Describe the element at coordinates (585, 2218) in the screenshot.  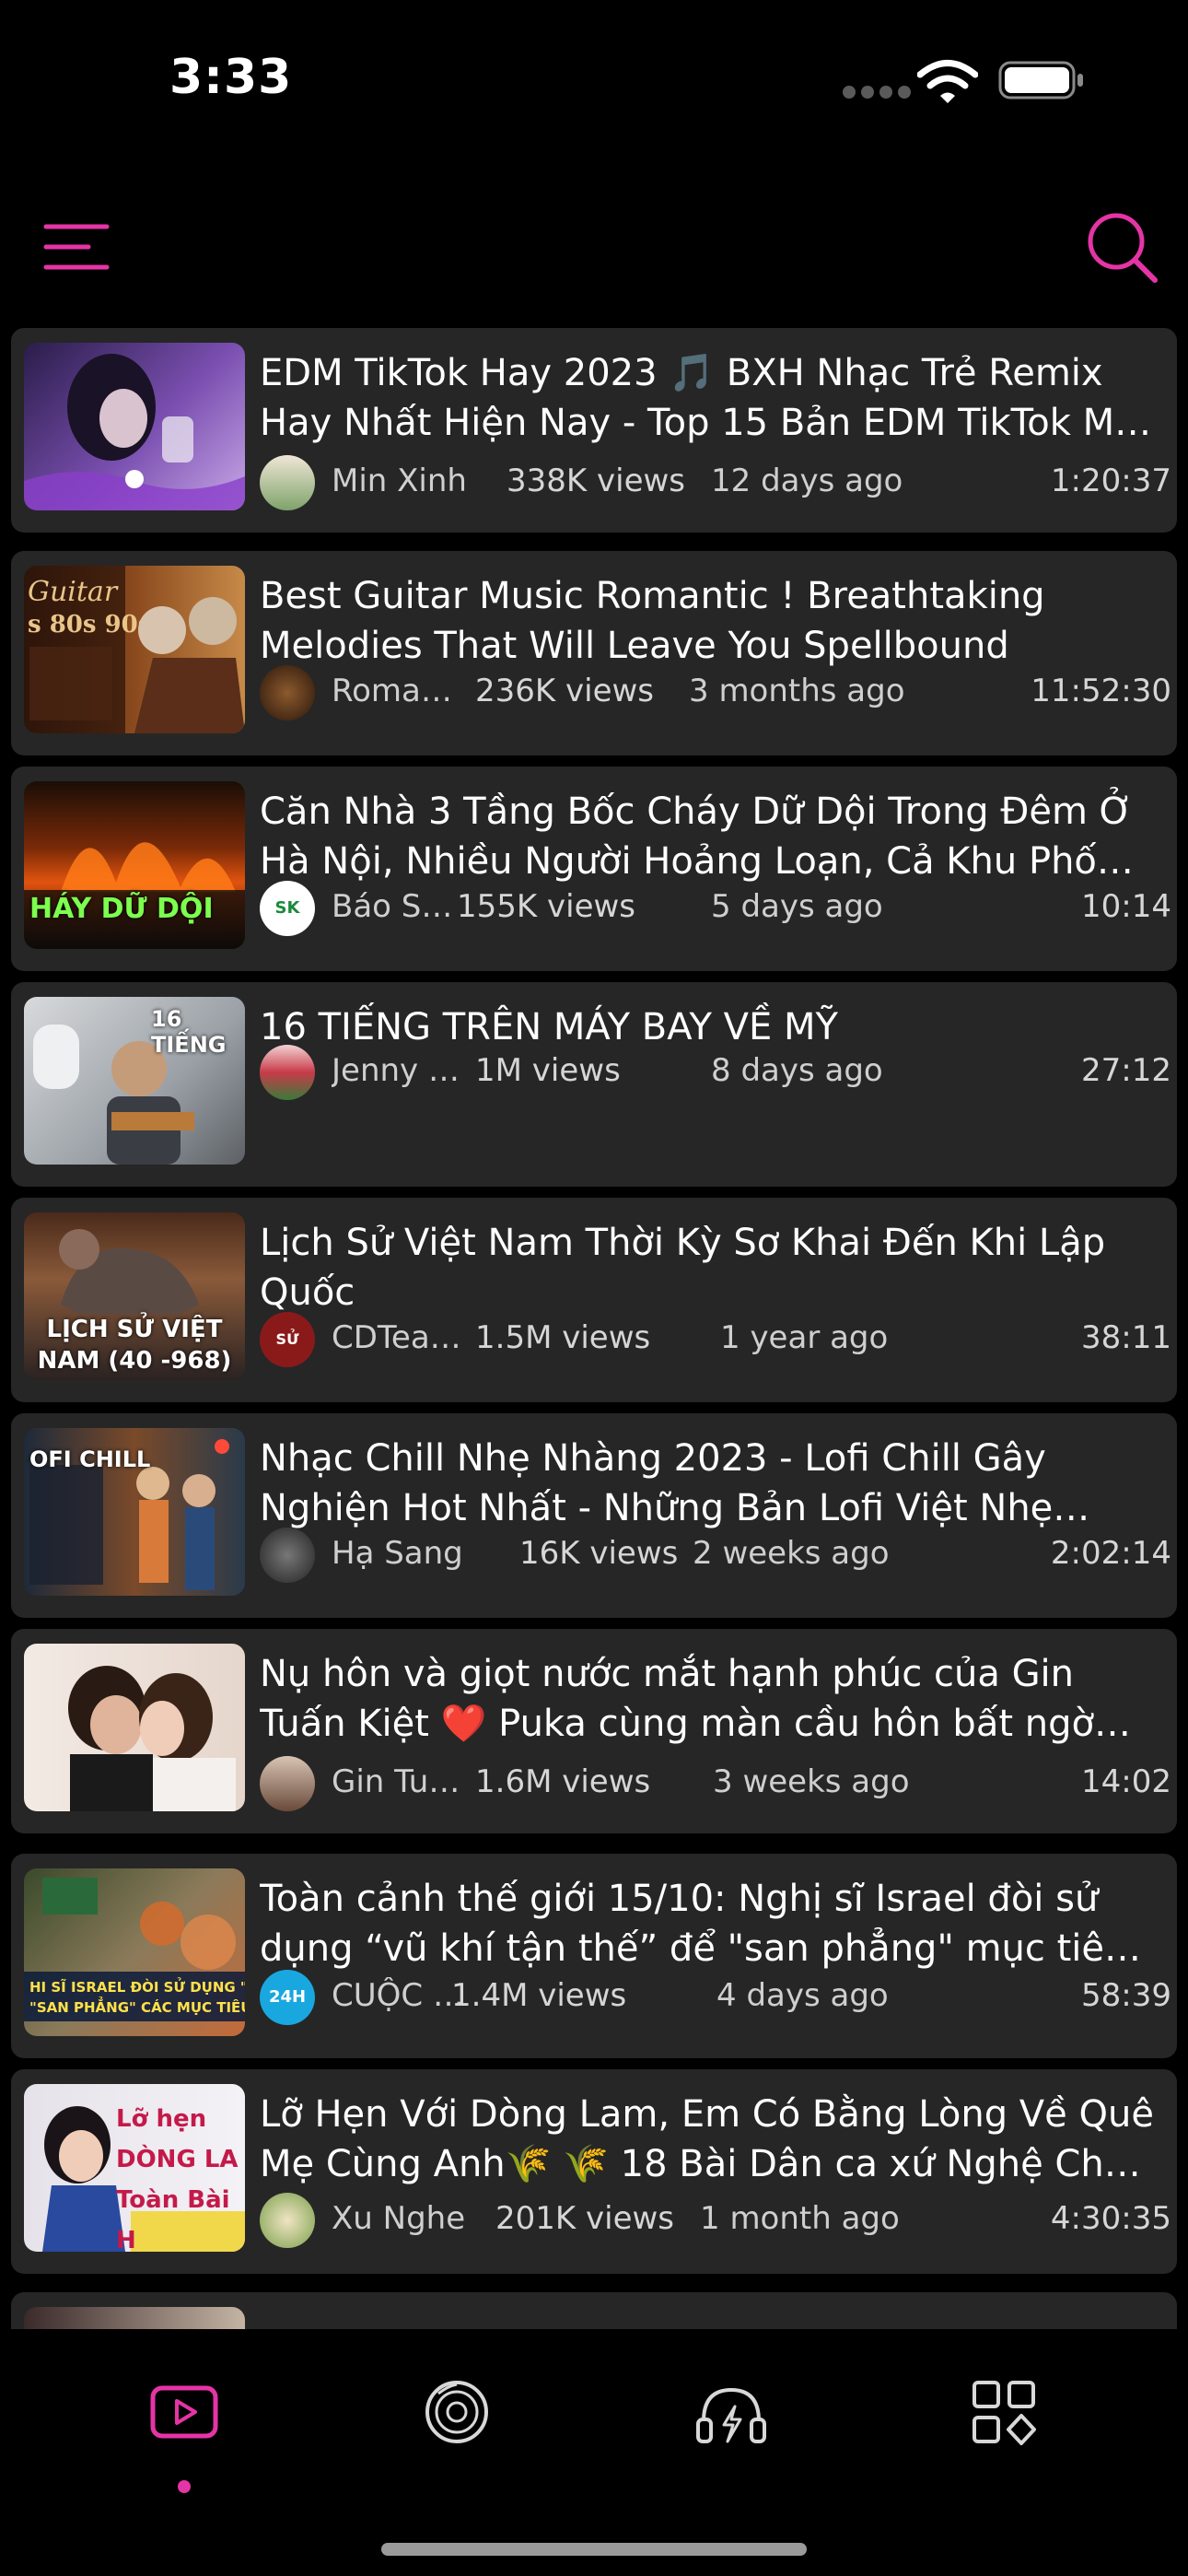
I see `view-count: 201K views` at that location.